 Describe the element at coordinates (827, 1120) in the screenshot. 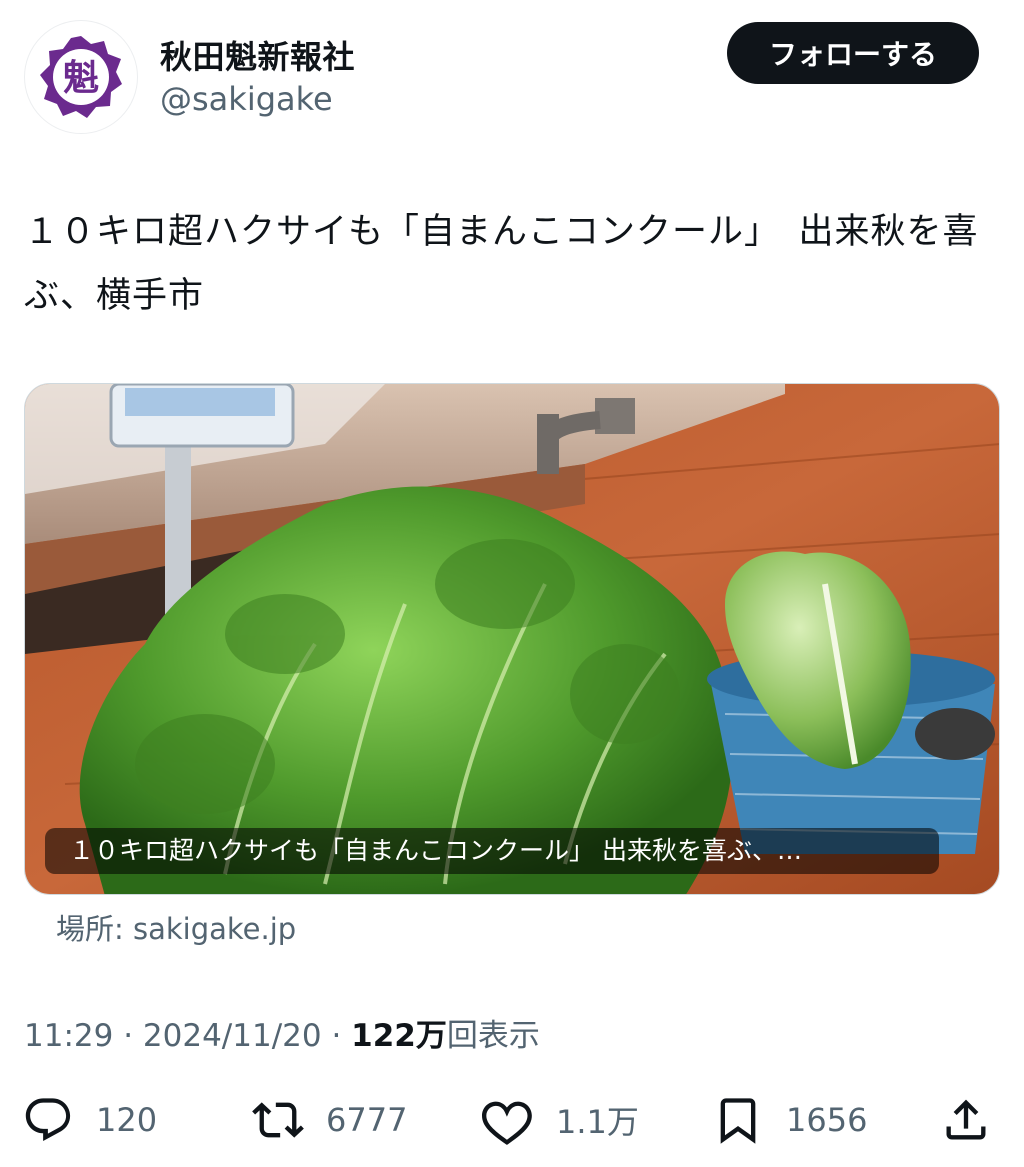

I see `bookmark-count: 1656` at that location.